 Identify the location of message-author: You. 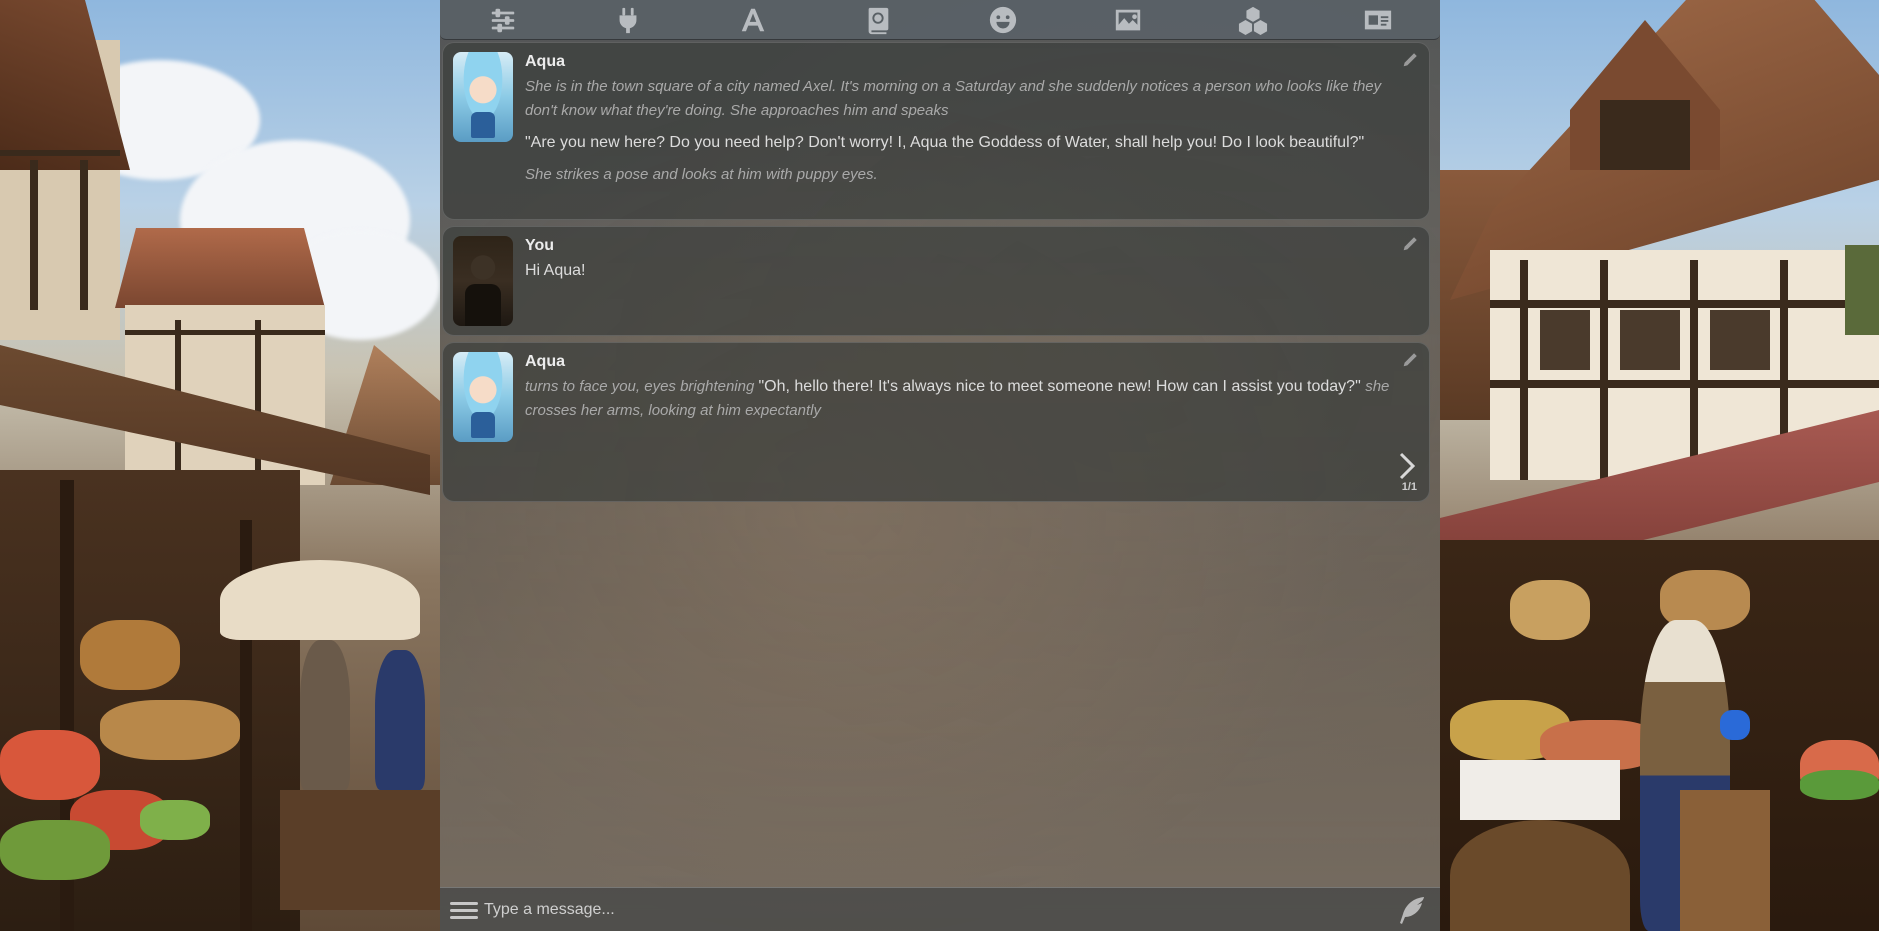
(540, 245).